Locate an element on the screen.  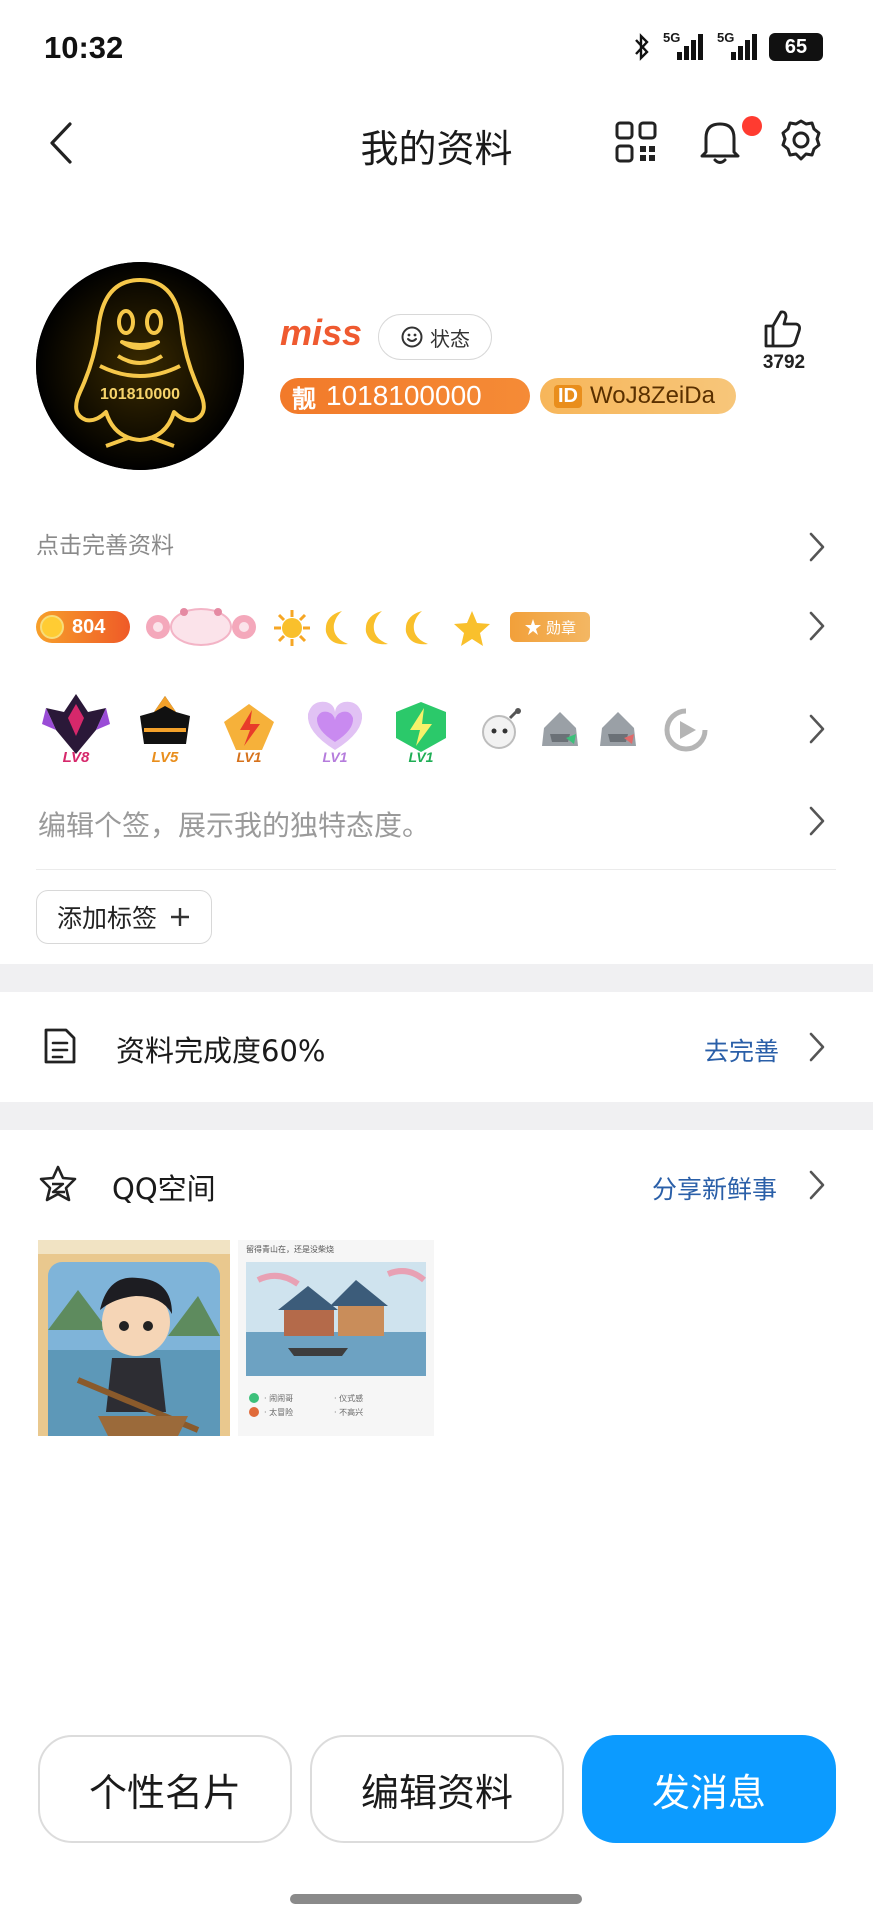
signature-placeholder: 编辑个签，展示我的独特态度。 is located at coordinates (234, 825).